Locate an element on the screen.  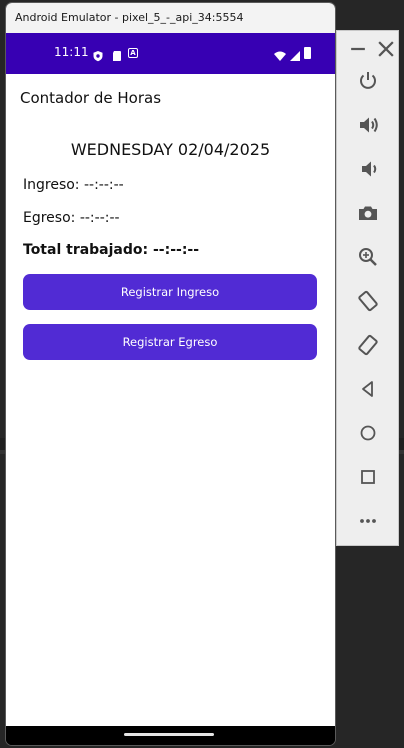
volume-up-icon is located at coordinates (368, 125).